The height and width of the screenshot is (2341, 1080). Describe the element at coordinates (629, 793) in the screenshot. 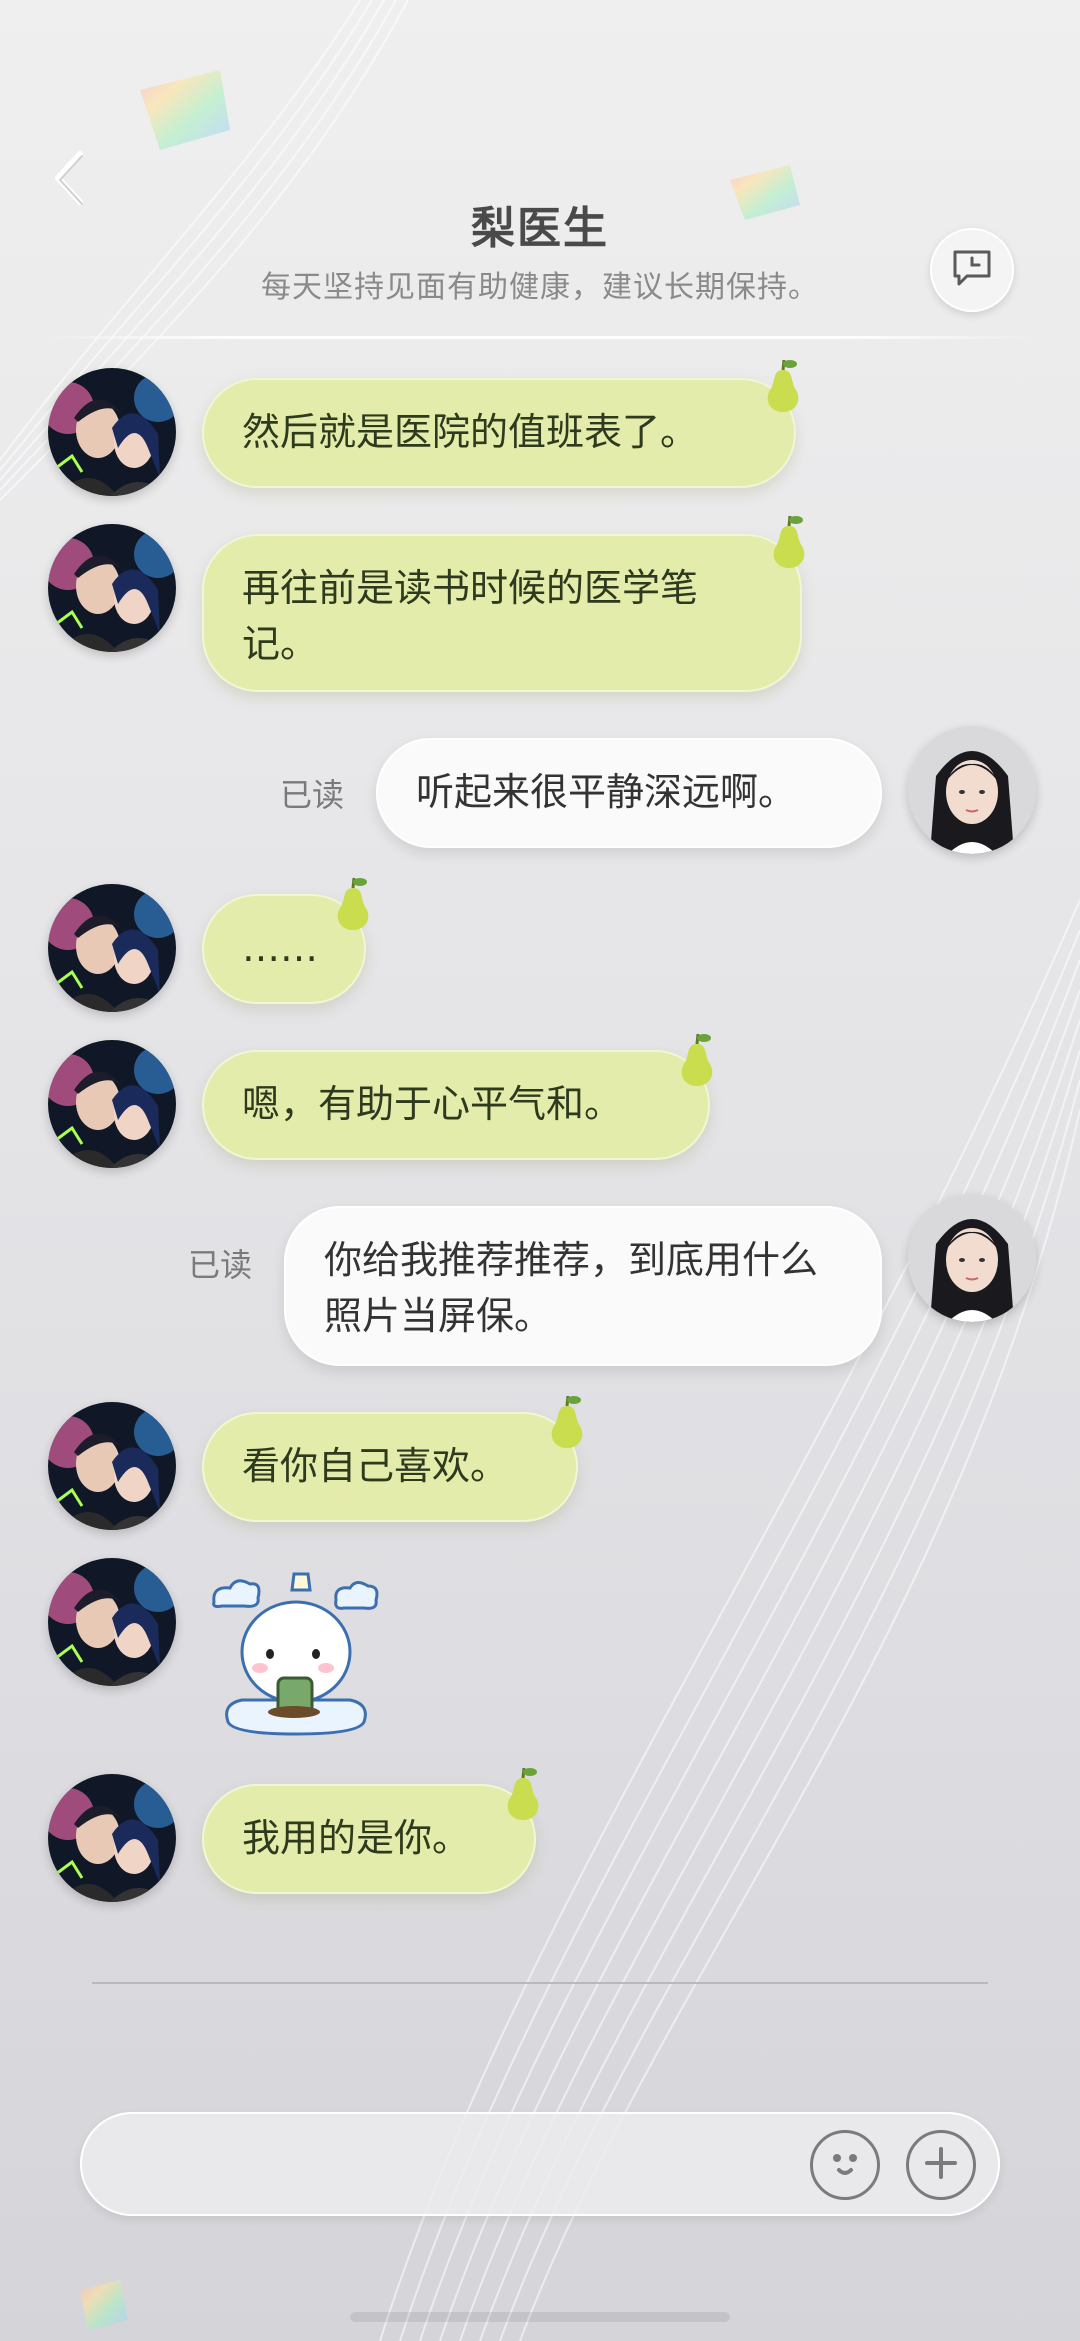

I see `message-bubble-user: 听起来很平静深远啊。` at that location.